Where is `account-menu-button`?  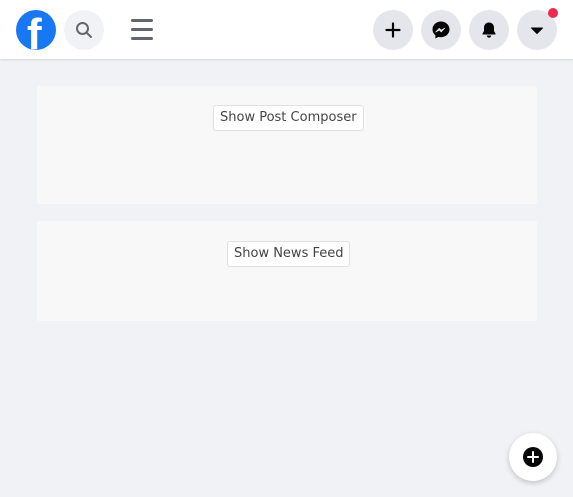
account-menu-button is located at coordinates (537, 29).